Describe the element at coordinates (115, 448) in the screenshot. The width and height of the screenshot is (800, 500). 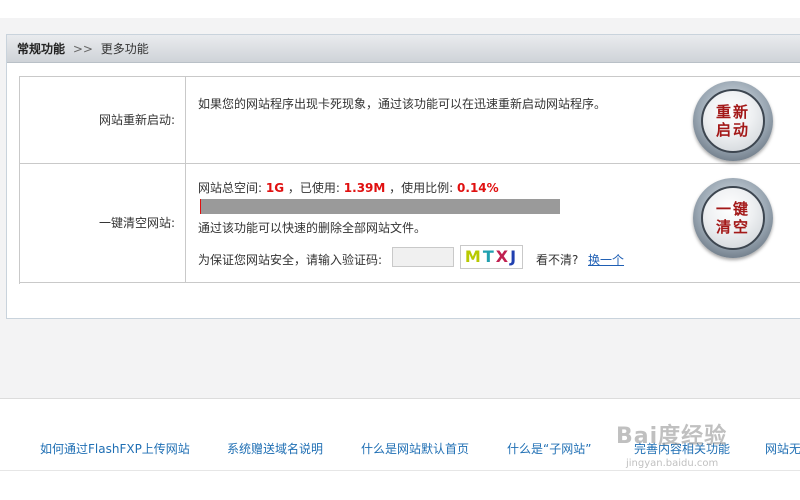
I see `footer-link-flashfxp: 如何通过FlashFXP上传网站` at that location.